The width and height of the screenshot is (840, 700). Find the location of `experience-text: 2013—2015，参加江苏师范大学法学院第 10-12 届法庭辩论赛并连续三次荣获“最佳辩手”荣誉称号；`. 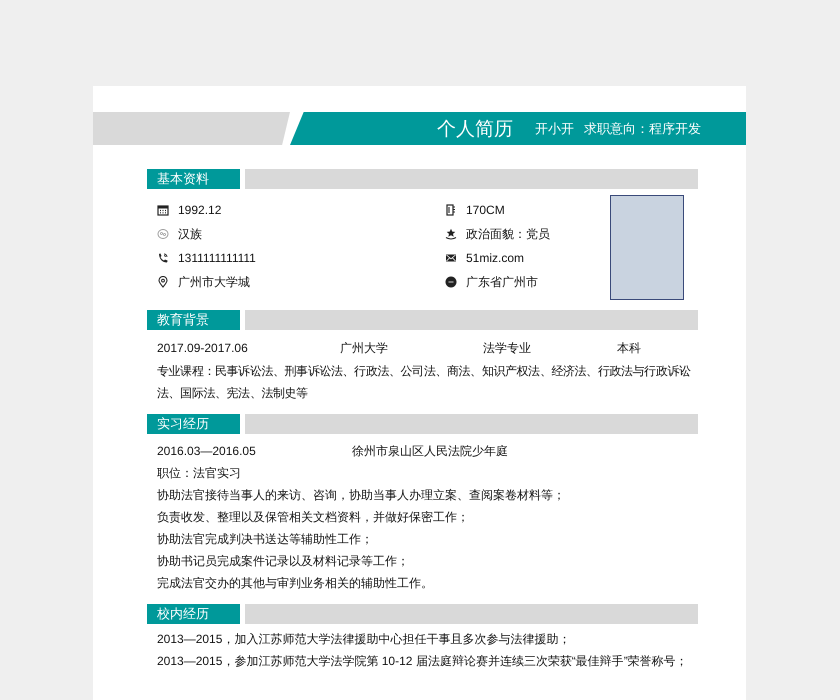

experience-text: 2013—2015，参加江苏师范大学法学院第 10-12 届法庭辩论赛并连续三次荣获“最佳辩手”荣誉称号； is located at coordinates (422, 661).